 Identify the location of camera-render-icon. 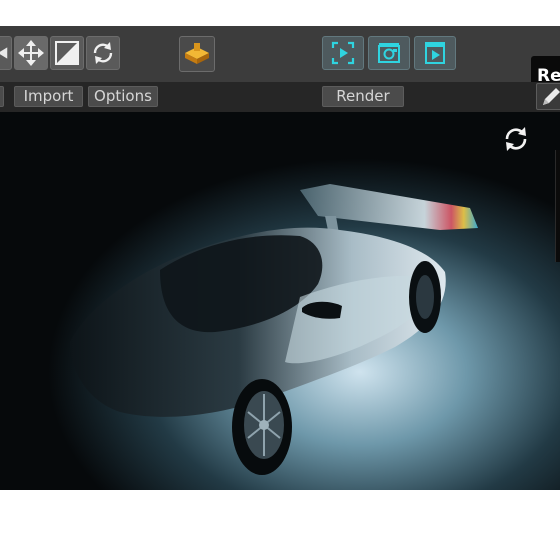
(389, 53).